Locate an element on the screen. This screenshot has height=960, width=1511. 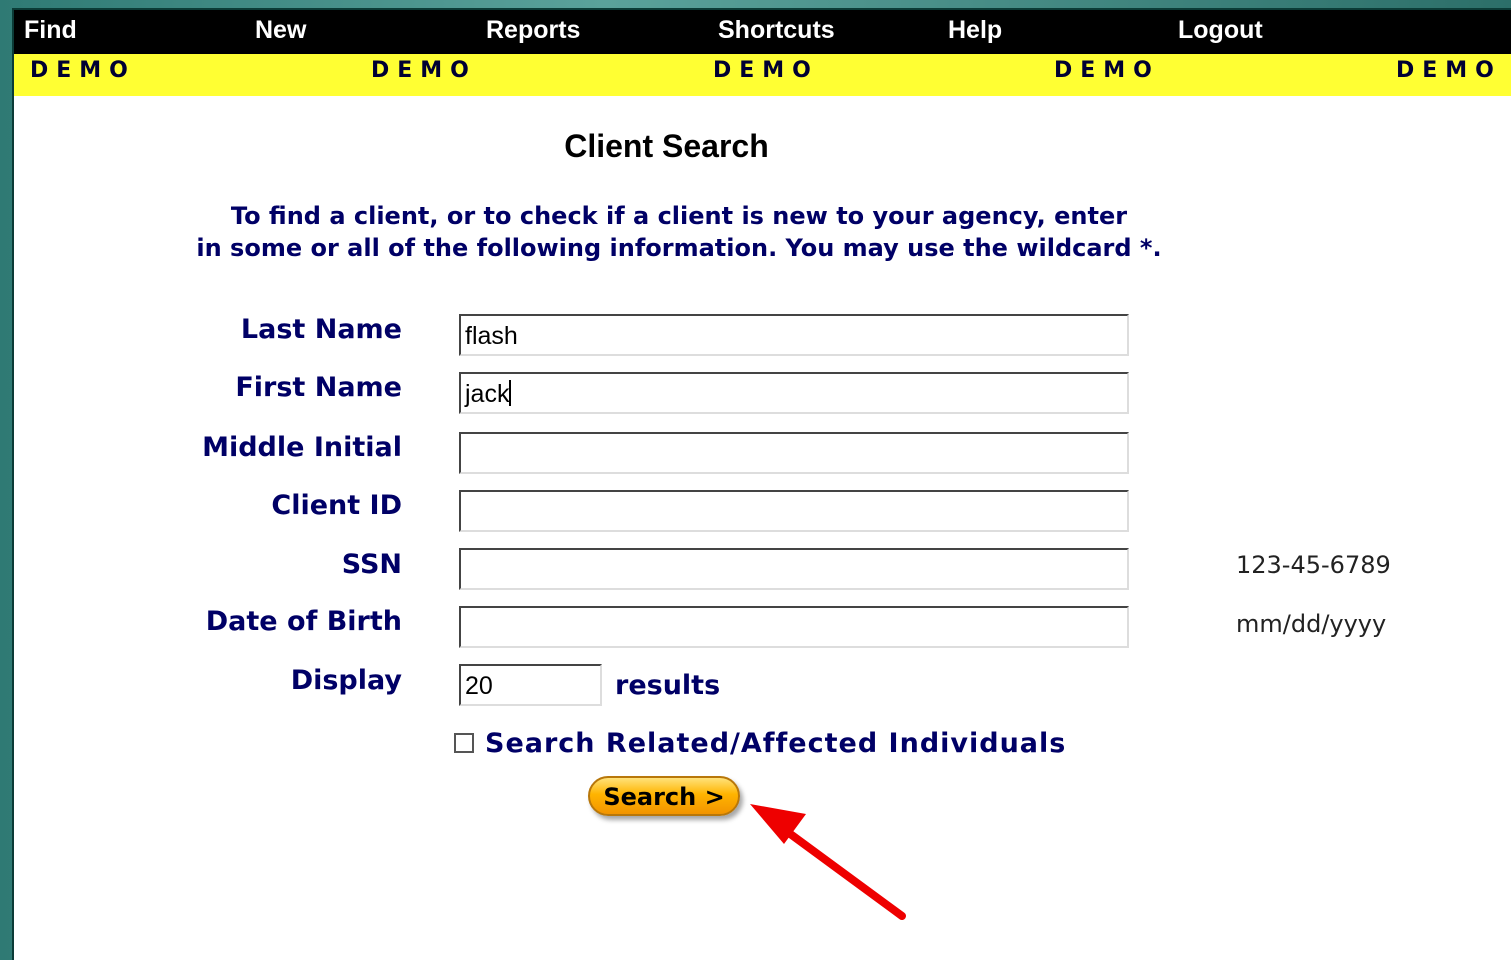
text-cursor is located at coordinates (510, 393).